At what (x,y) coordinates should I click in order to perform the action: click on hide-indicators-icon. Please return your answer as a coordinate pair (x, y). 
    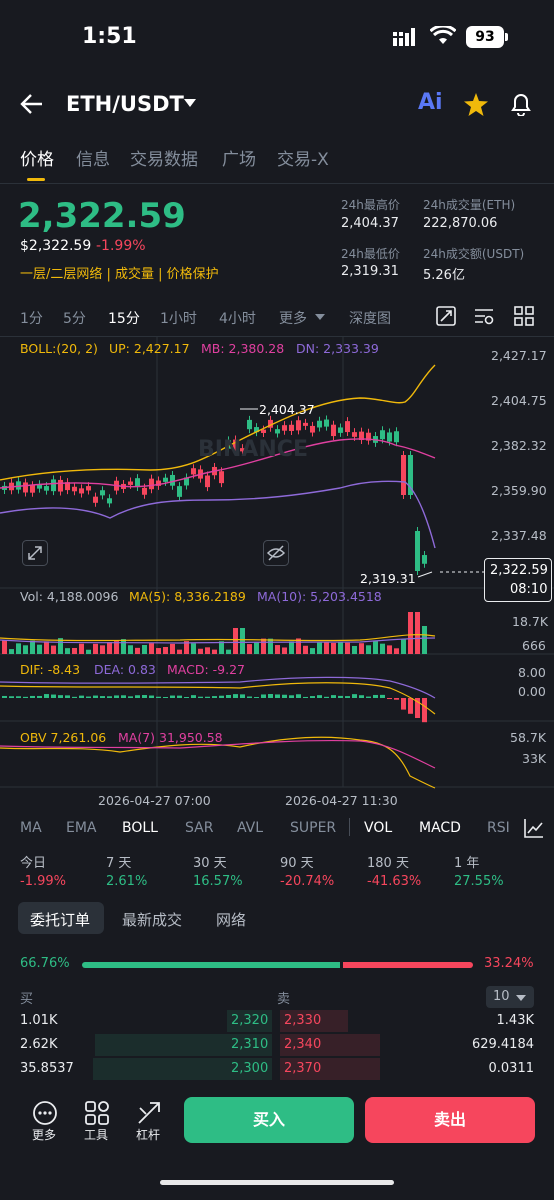
    Looking at the image, I should click on (276, 553).